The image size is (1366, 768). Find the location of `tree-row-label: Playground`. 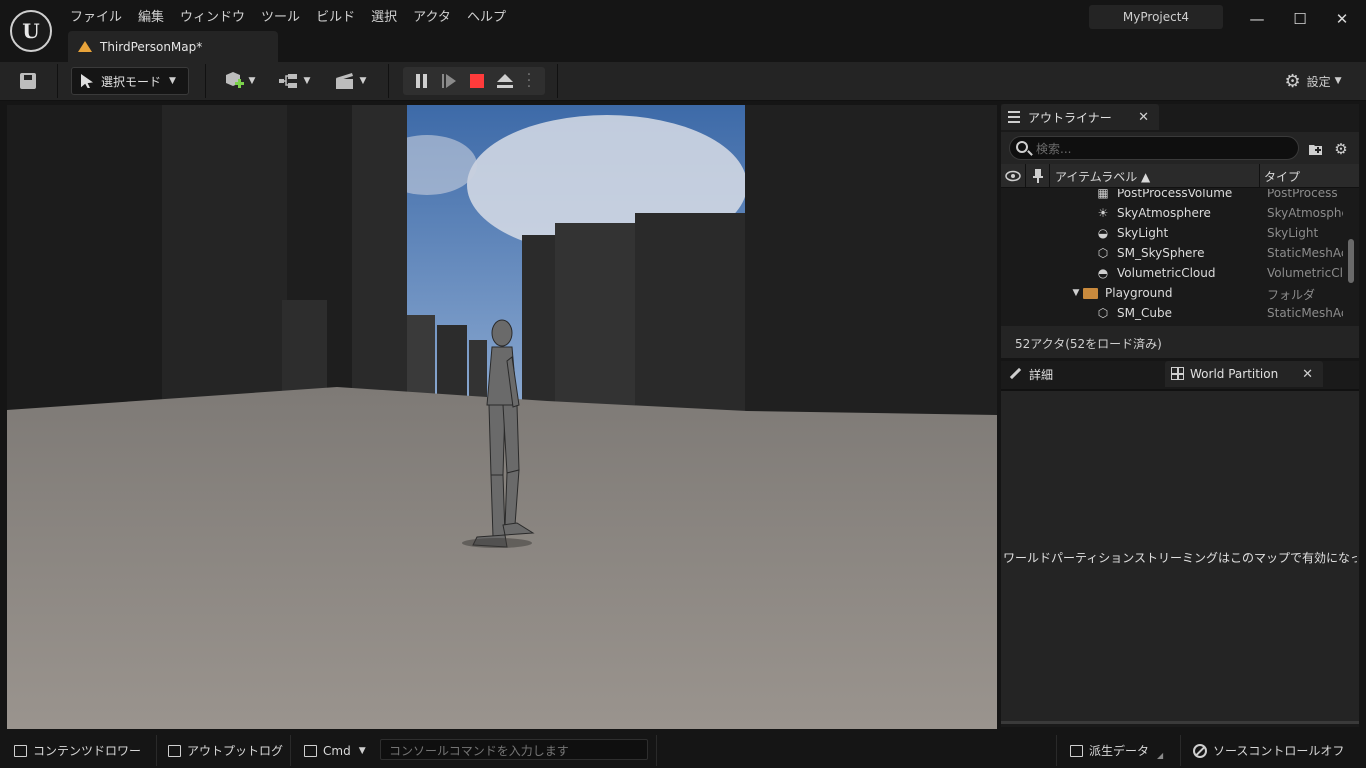

tree-row-label: Playground is located at coordinates (1139, 293).